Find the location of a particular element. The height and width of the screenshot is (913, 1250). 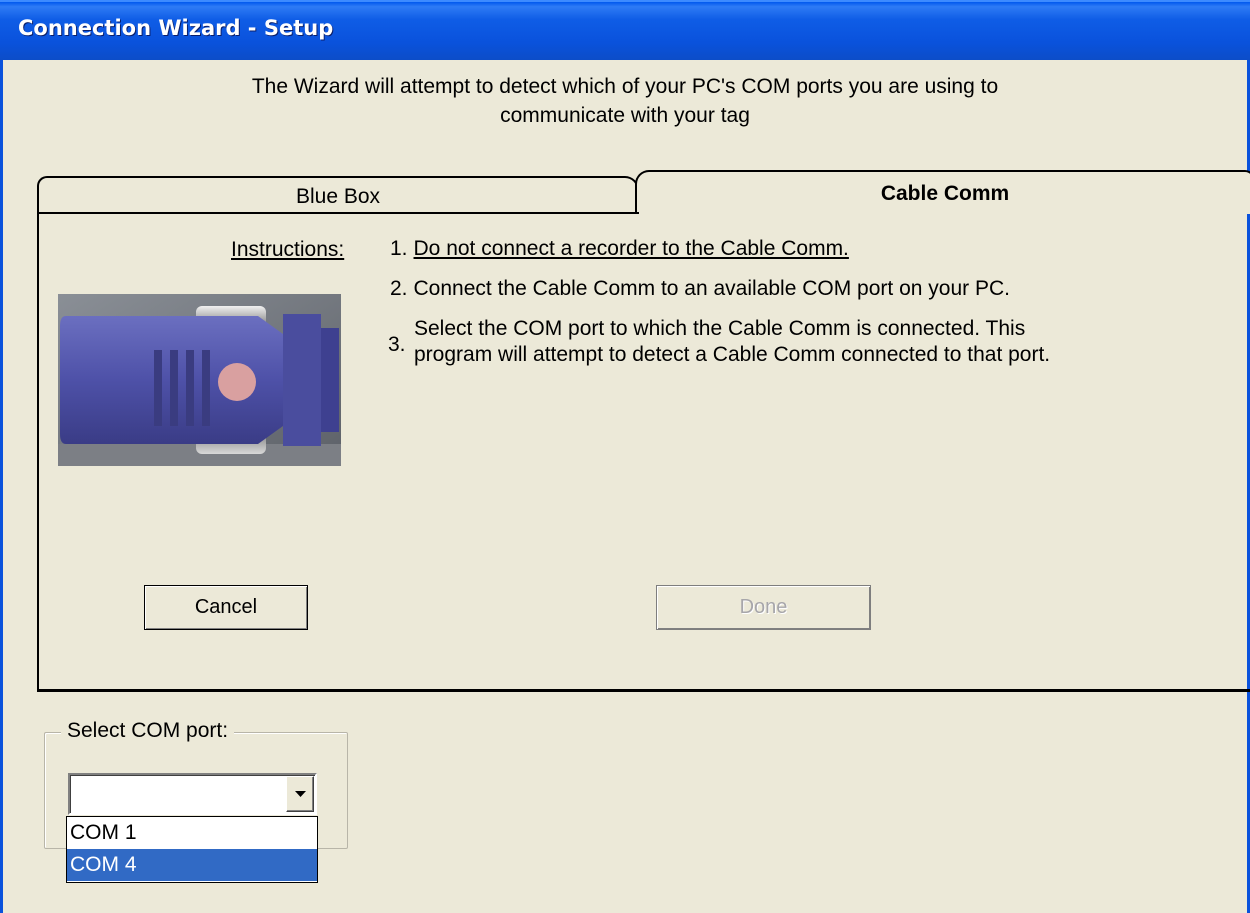

step-number: 2. is located at coordinates (399, 288).